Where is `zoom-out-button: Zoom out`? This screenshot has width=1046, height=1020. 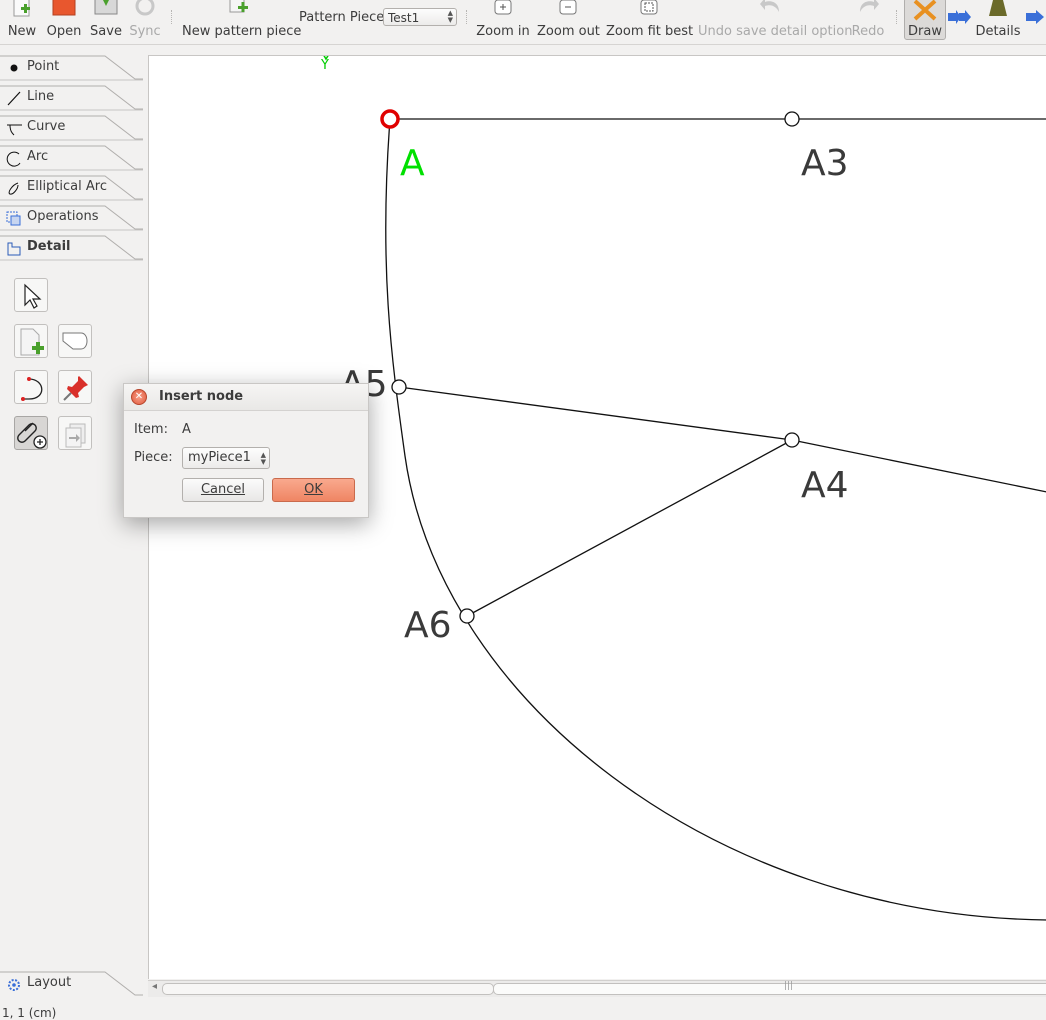
zoom-out-button: Zoom out is located at coordinates (568, 22).